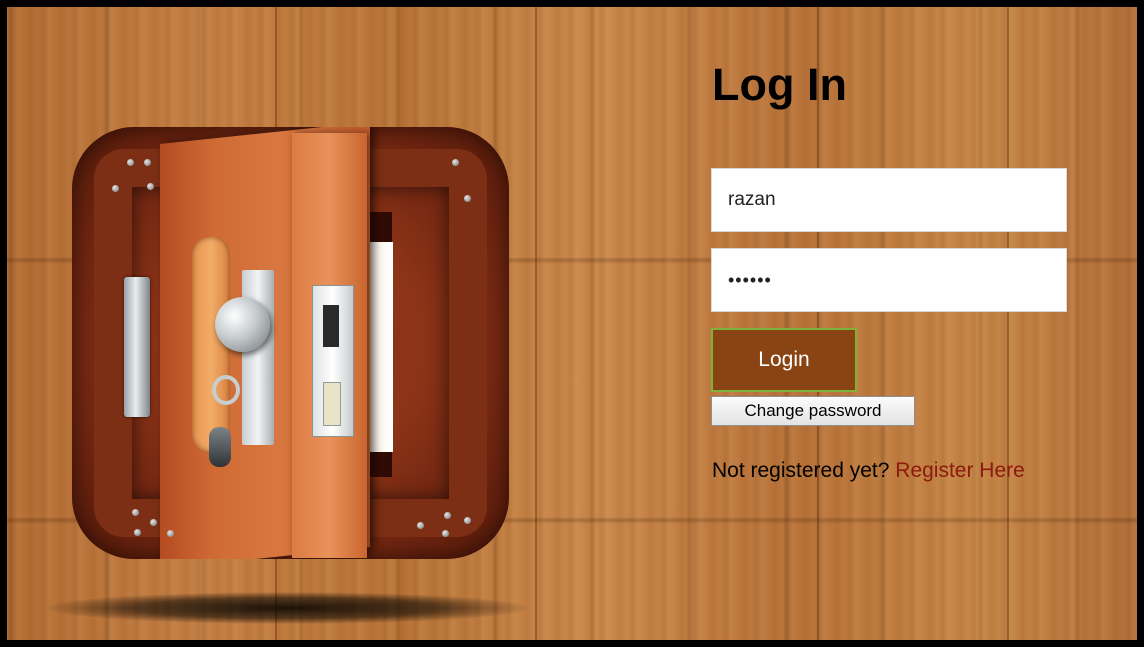 Image resolution: width=1144 pixels, height=647 pixels. What do you see at coordinates (220, 447) in the screenshot?
I see `key-tag` at bounding box center [220, 447].